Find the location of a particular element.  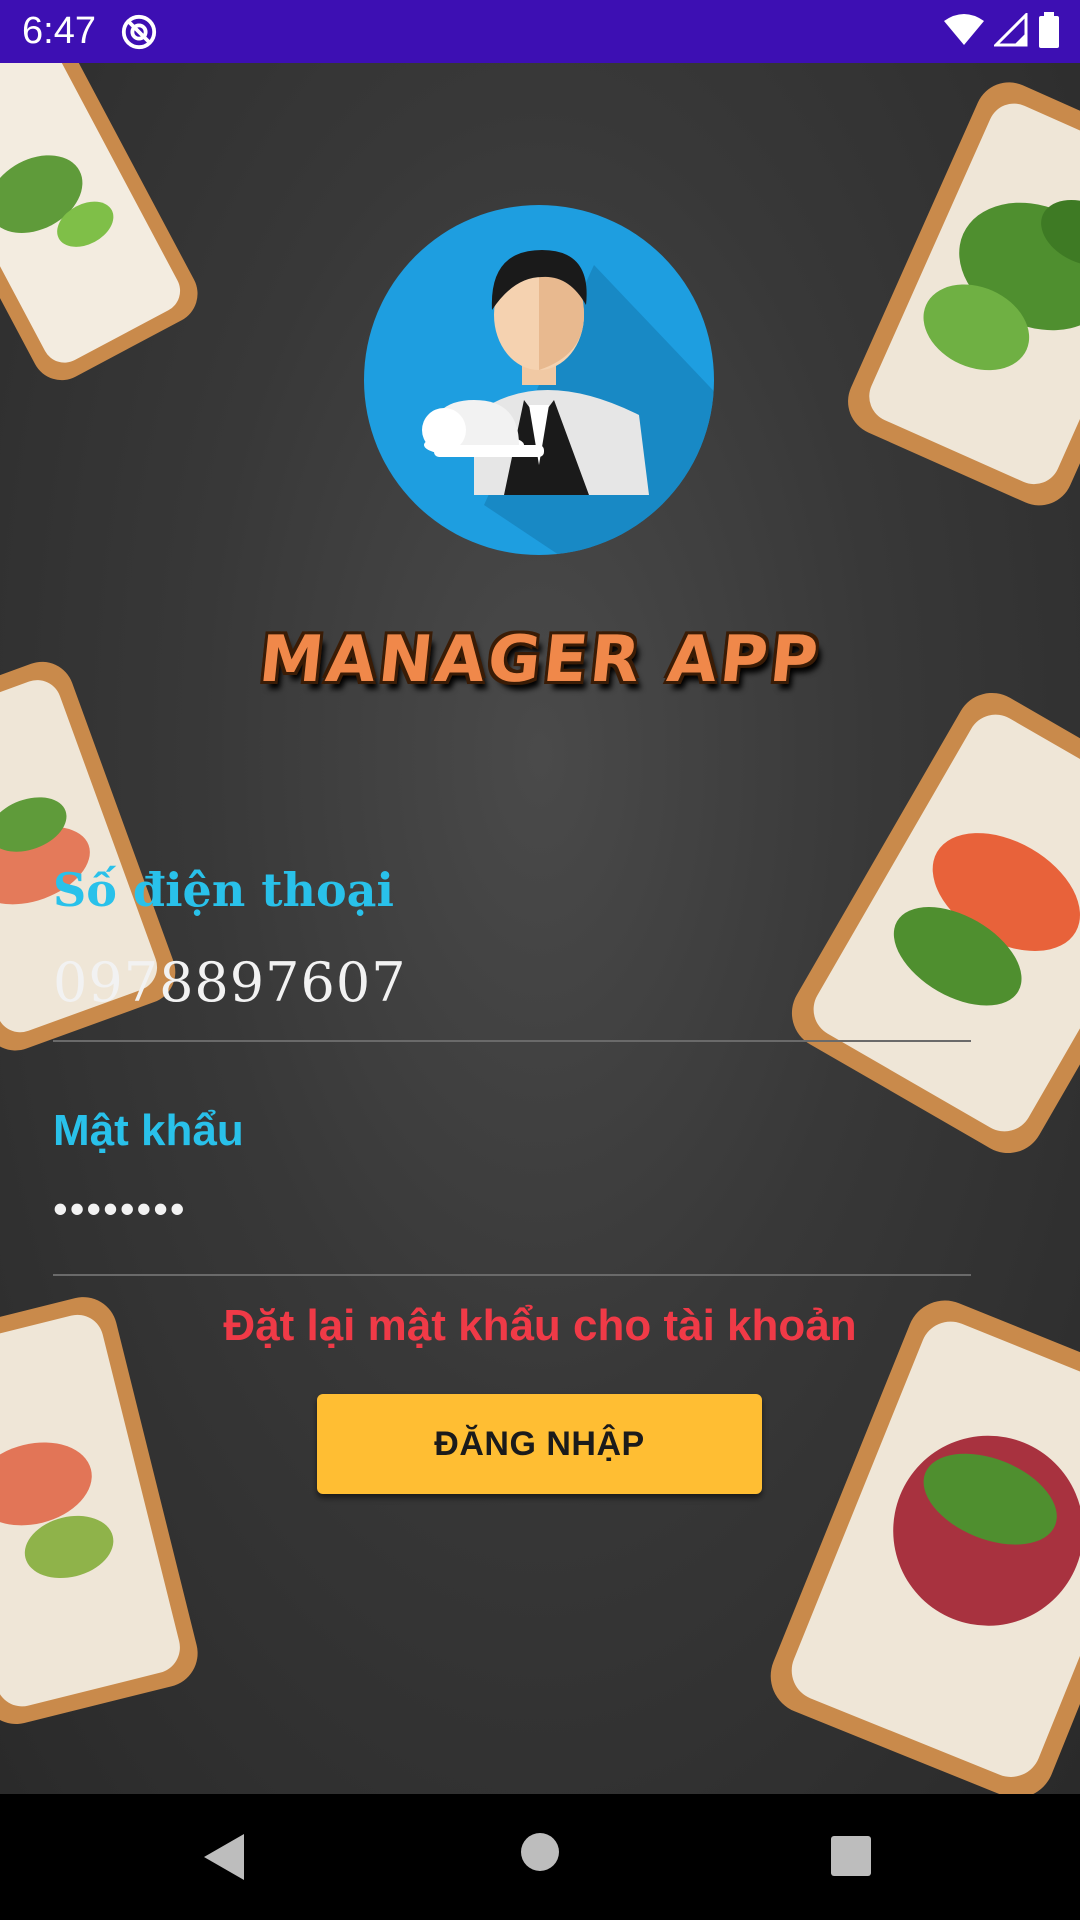

recents-square-icon is located at coordinates (851, 1856).